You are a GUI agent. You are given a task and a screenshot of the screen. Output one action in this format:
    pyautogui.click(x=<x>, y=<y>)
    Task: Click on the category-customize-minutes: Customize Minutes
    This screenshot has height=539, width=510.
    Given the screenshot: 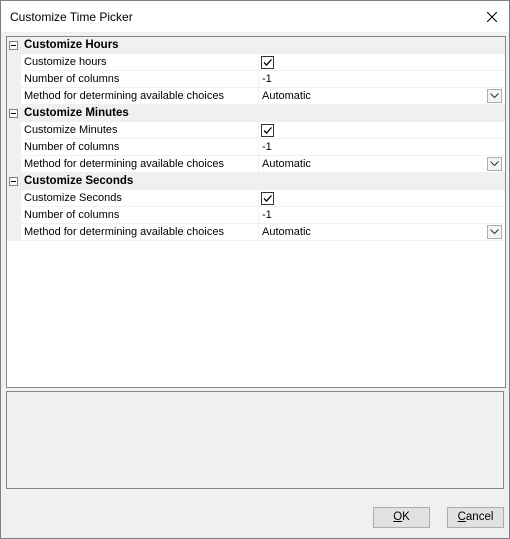 What is the action you would take?
    pyautogui.click(x=256, y=113)
    